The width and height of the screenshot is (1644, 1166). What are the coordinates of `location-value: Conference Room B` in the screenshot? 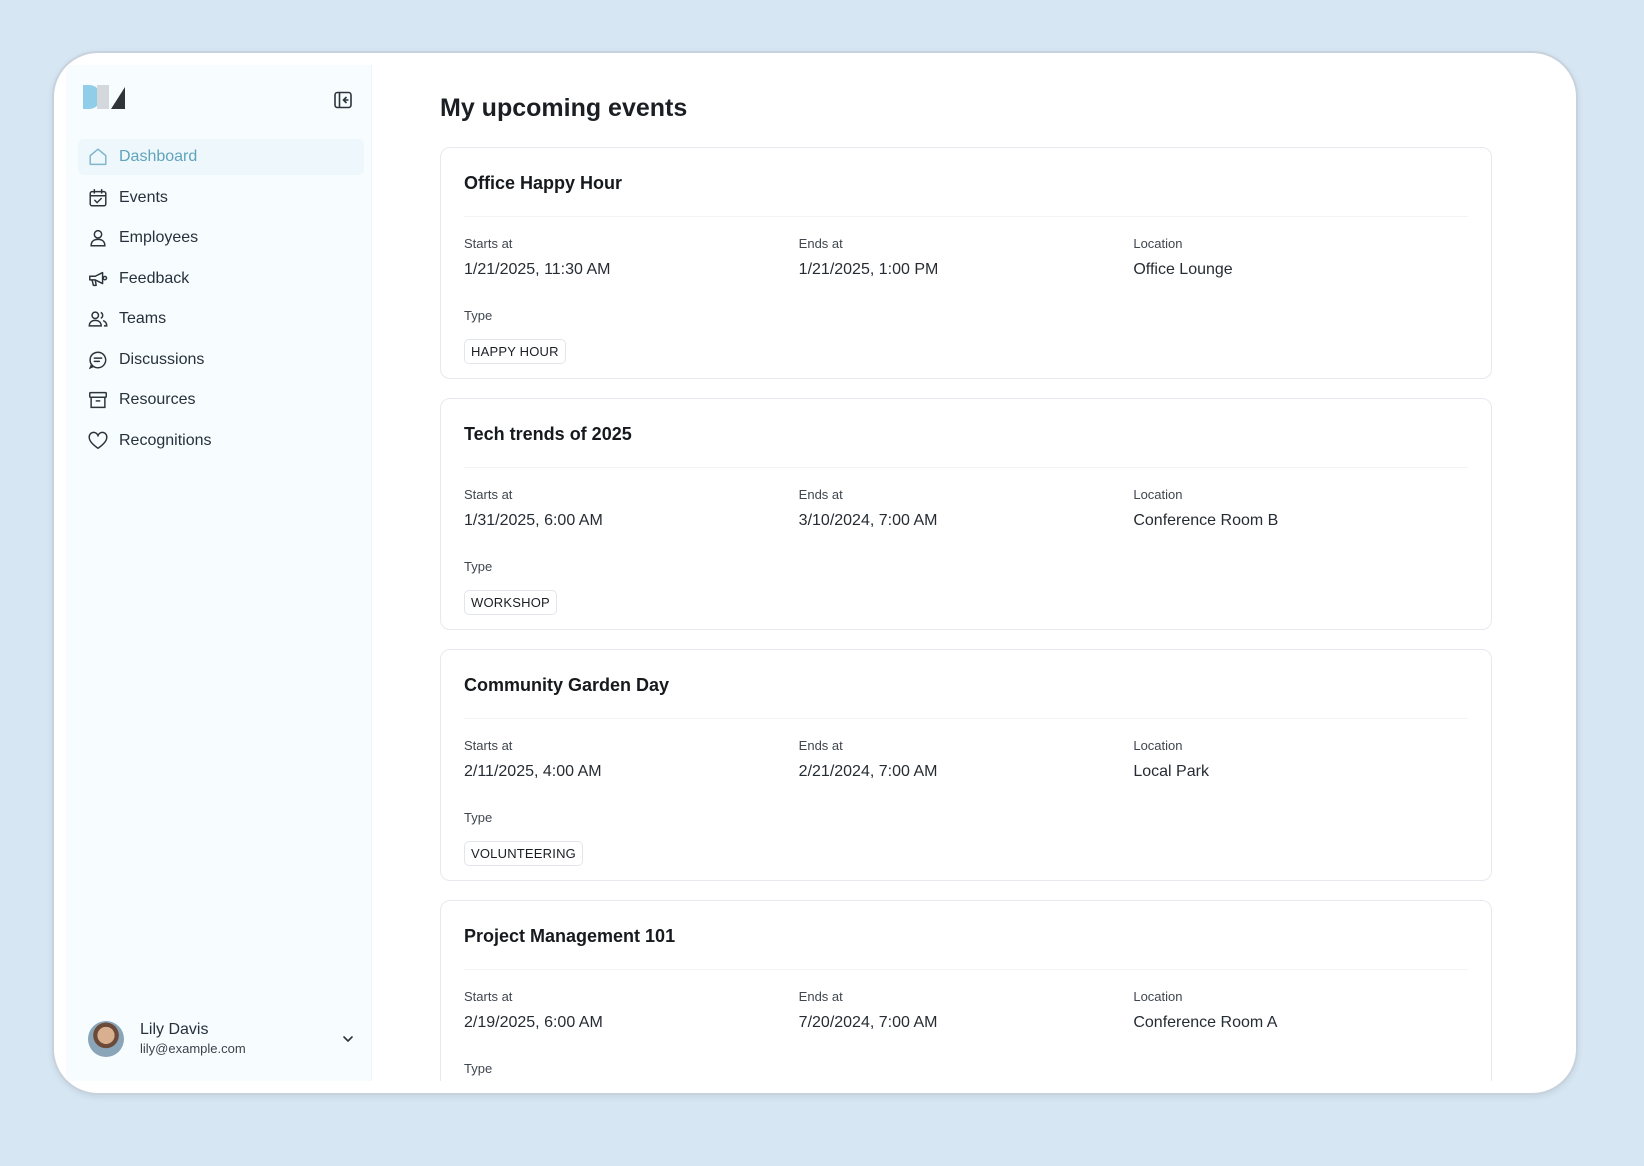 It's located at (1206, 520).